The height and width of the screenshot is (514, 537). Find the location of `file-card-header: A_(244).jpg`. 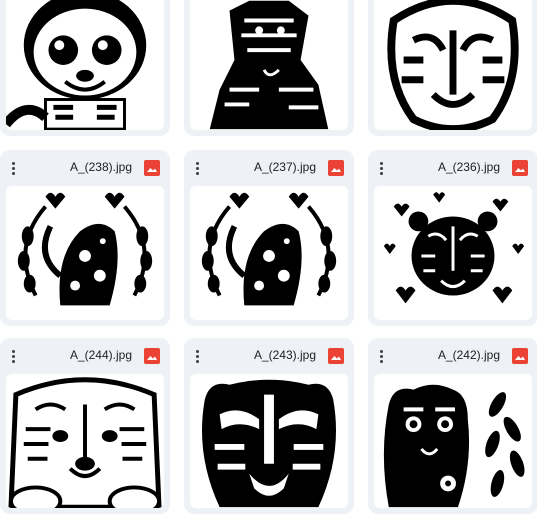

file-card-header: A_(244).jpg is located at coordinates (85, 356).